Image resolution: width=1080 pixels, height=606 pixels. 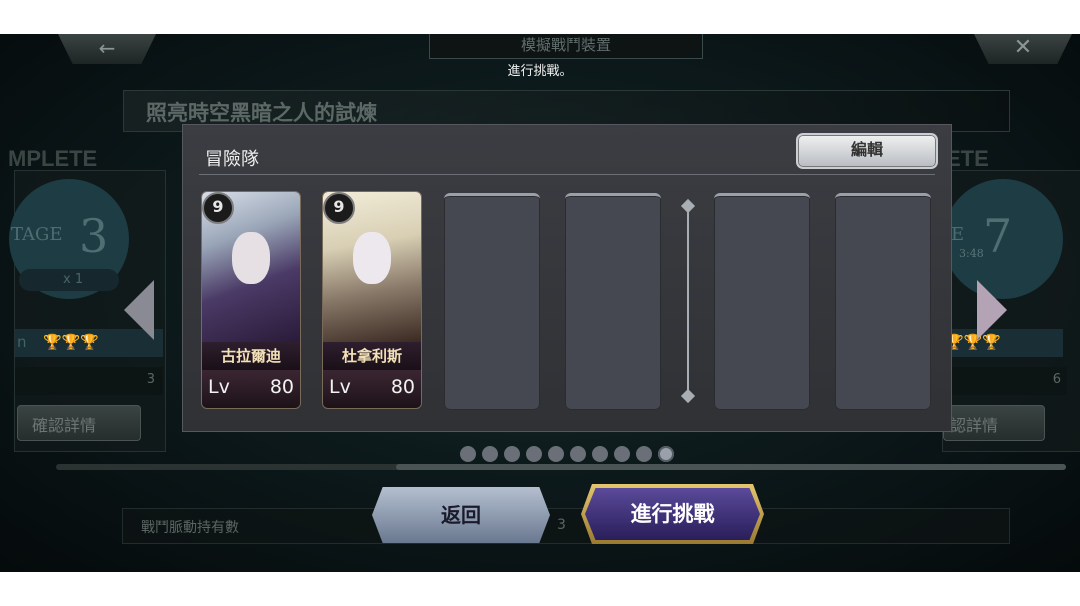 I want to click on trial-title: 照亮時空黑暗之人的試煉, so click(x=261, y=112).